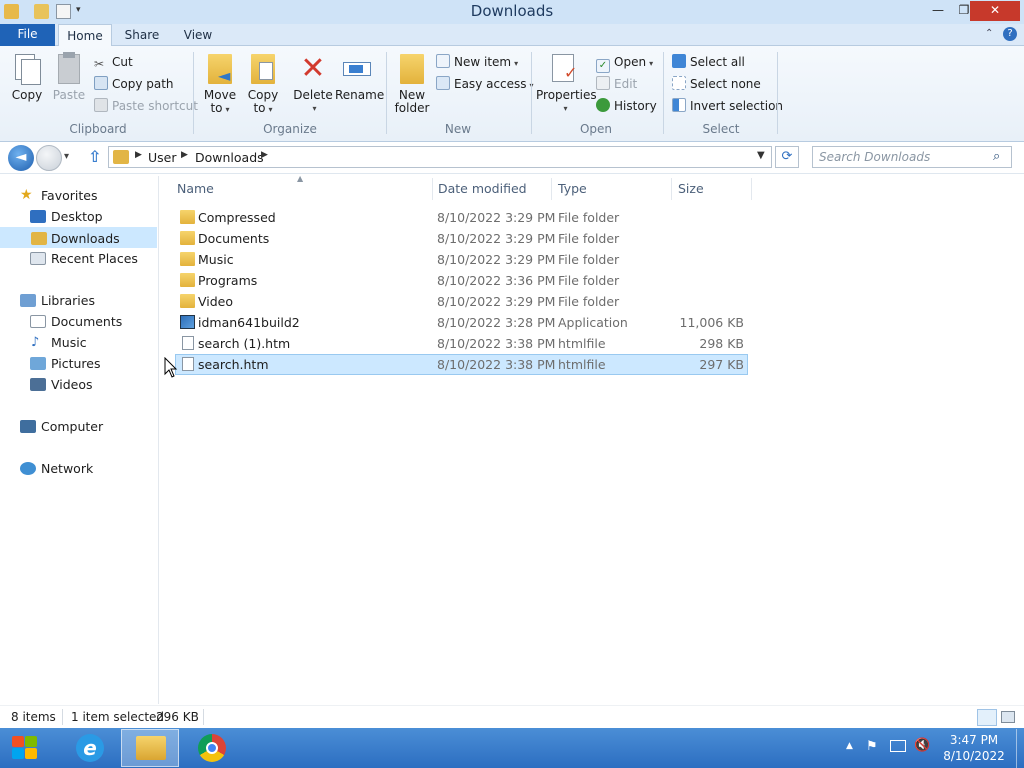  What do you see at coordinates (150, 748) in the screenshot?
I see `file-explorer-taskbar-button` at bounding box center [150, 748].